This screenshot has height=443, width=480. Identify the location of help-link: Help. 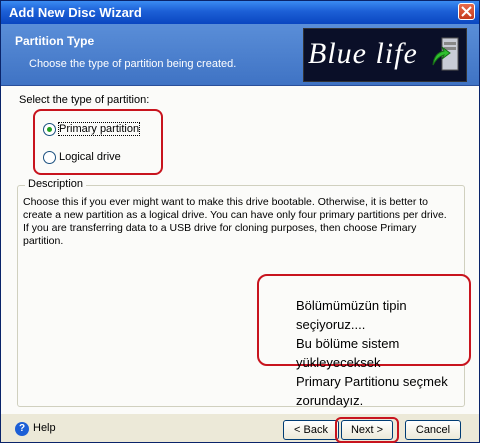
(44, 428).